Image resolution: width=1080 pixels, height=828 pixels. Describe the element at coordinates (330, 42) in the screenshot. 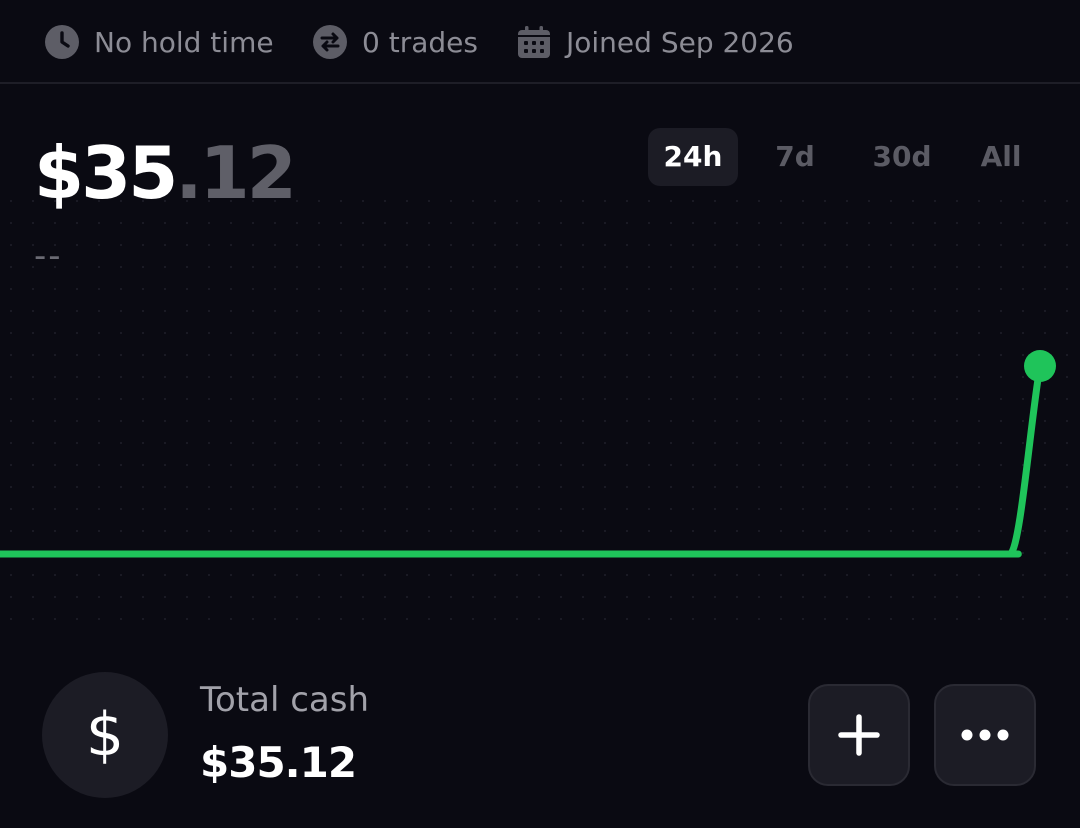

I see `swap-arrows-icon` at that location.